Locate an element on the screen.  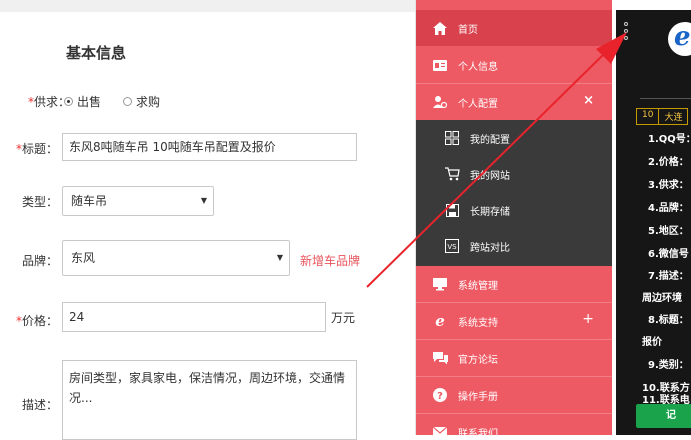
svg-text: VS is located at coordinates (452, 247).